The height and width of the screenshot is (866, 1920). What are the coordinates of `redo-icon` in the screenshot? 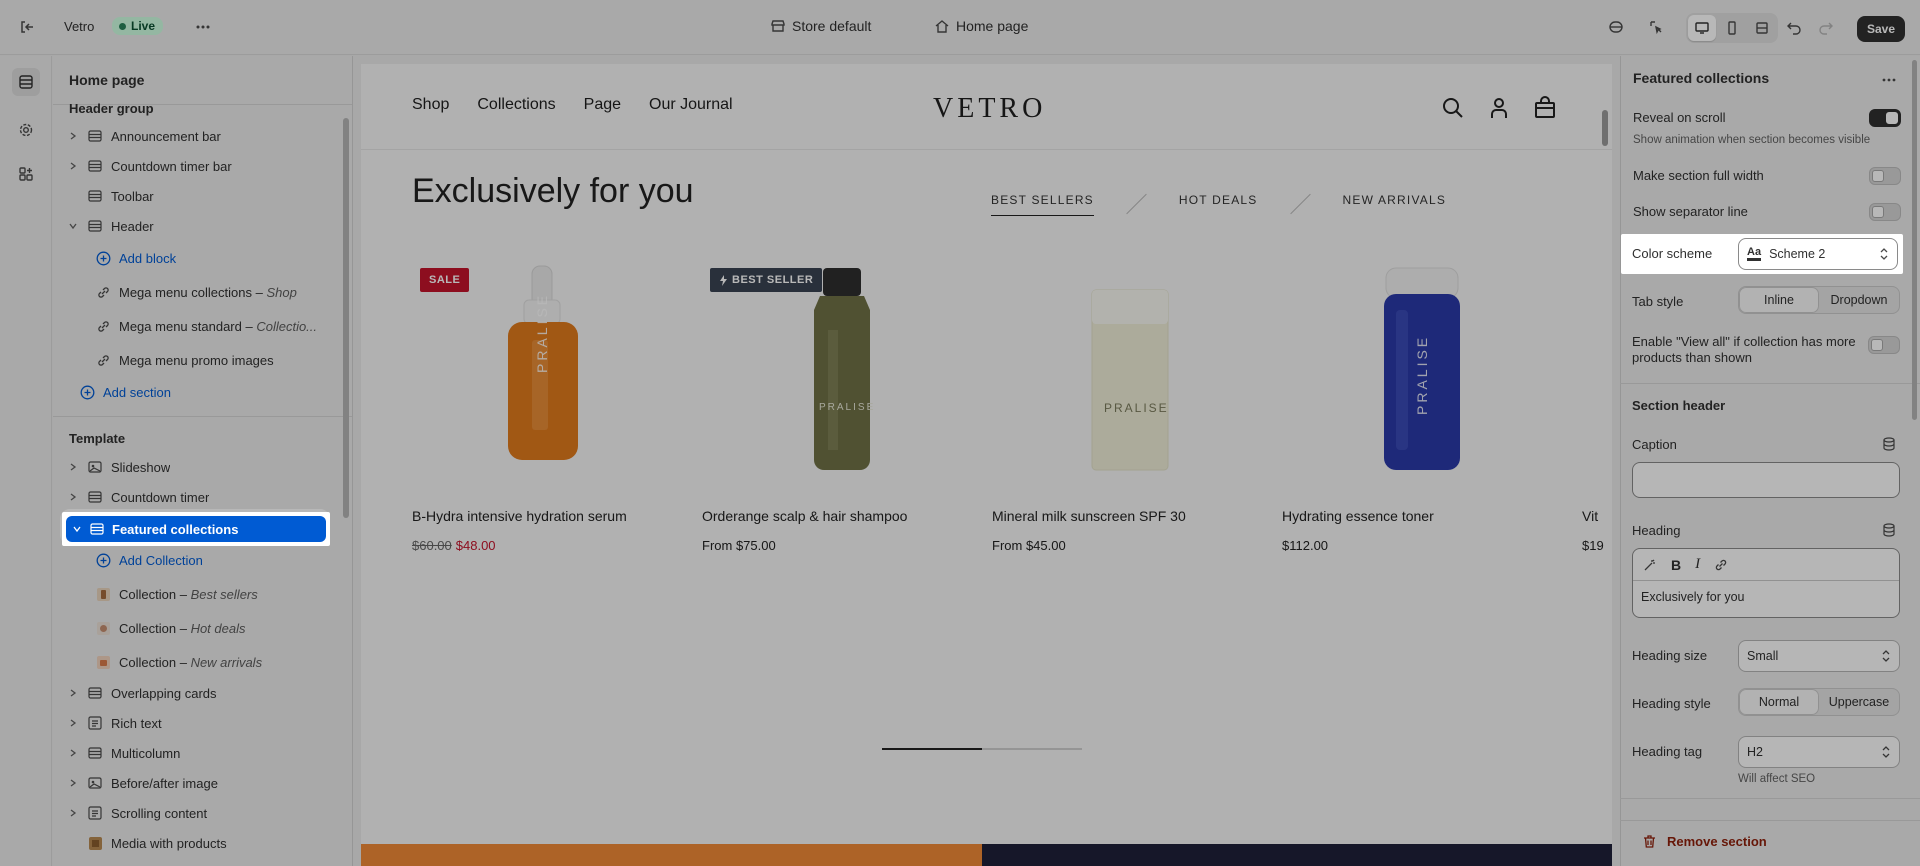 It's located at (1826, 27).